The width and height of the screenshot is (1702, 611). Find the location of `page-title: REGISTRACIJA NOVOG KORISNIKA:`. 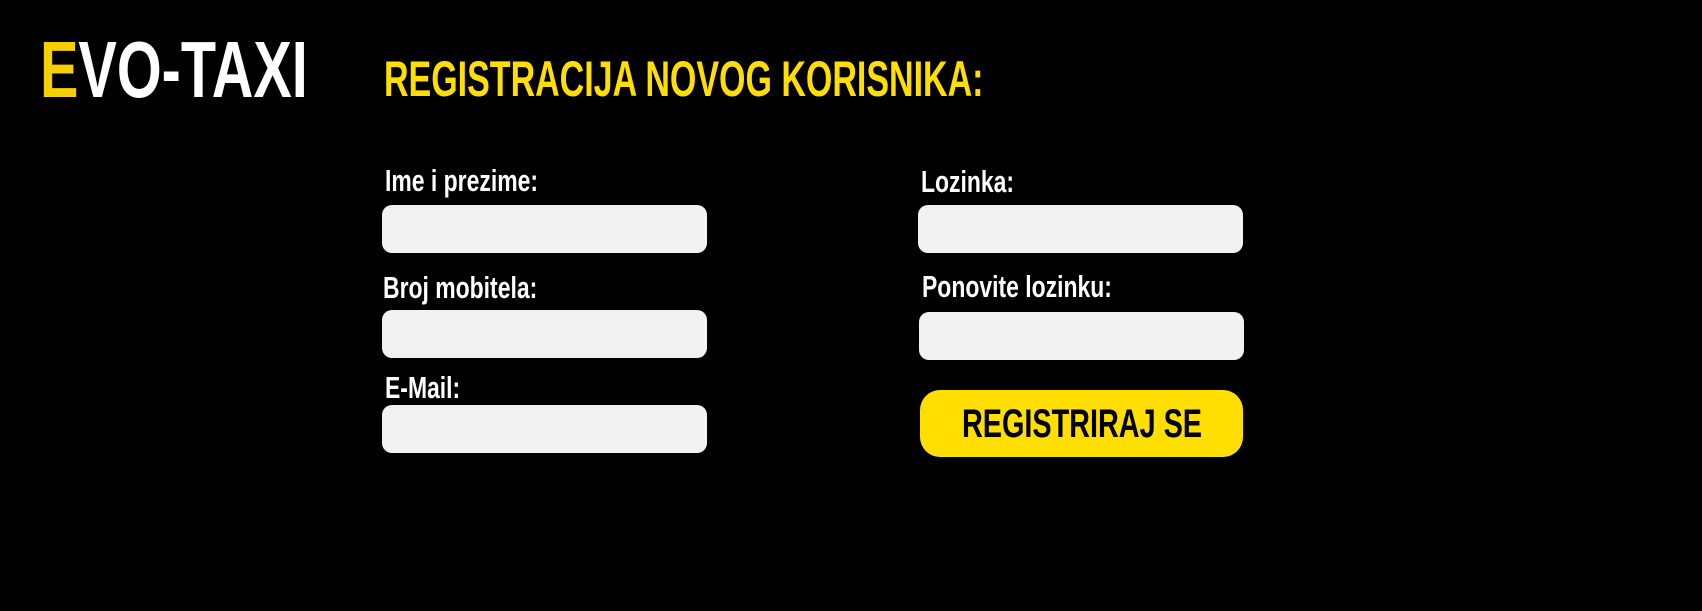

page-title: REGISTRACIJA NOVOG KORISNIKA: is located at coordinates (684, 79).